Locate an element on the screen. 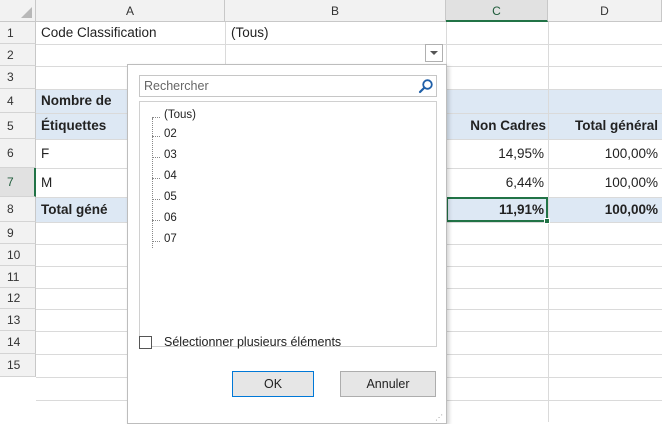 This screenshot has height=424, width=662. cell-c4: Non Cadres is located at coordinates (497, 126).